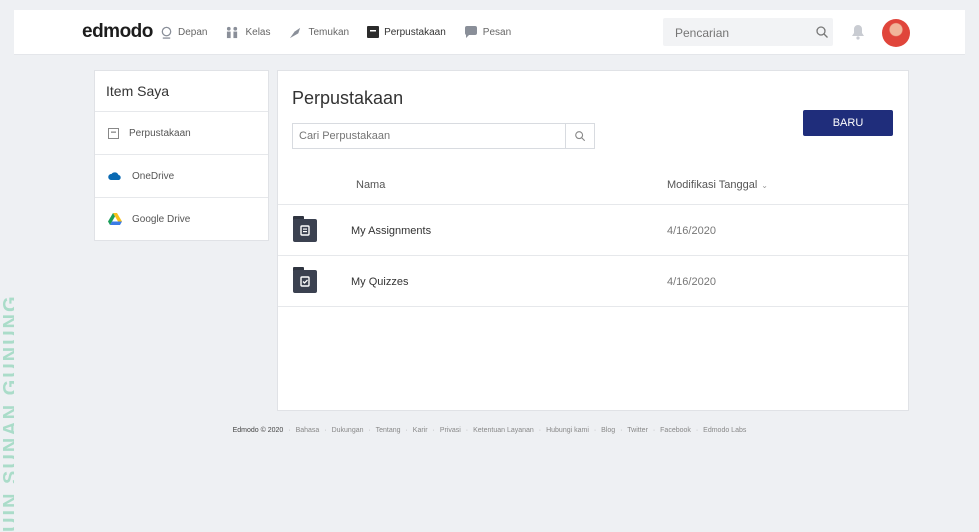  What do you see at coordinates (181, 176) in the screenshot?
I see `sidebar-item-onedrive: OneDrive` at bounding box center [181, 176].